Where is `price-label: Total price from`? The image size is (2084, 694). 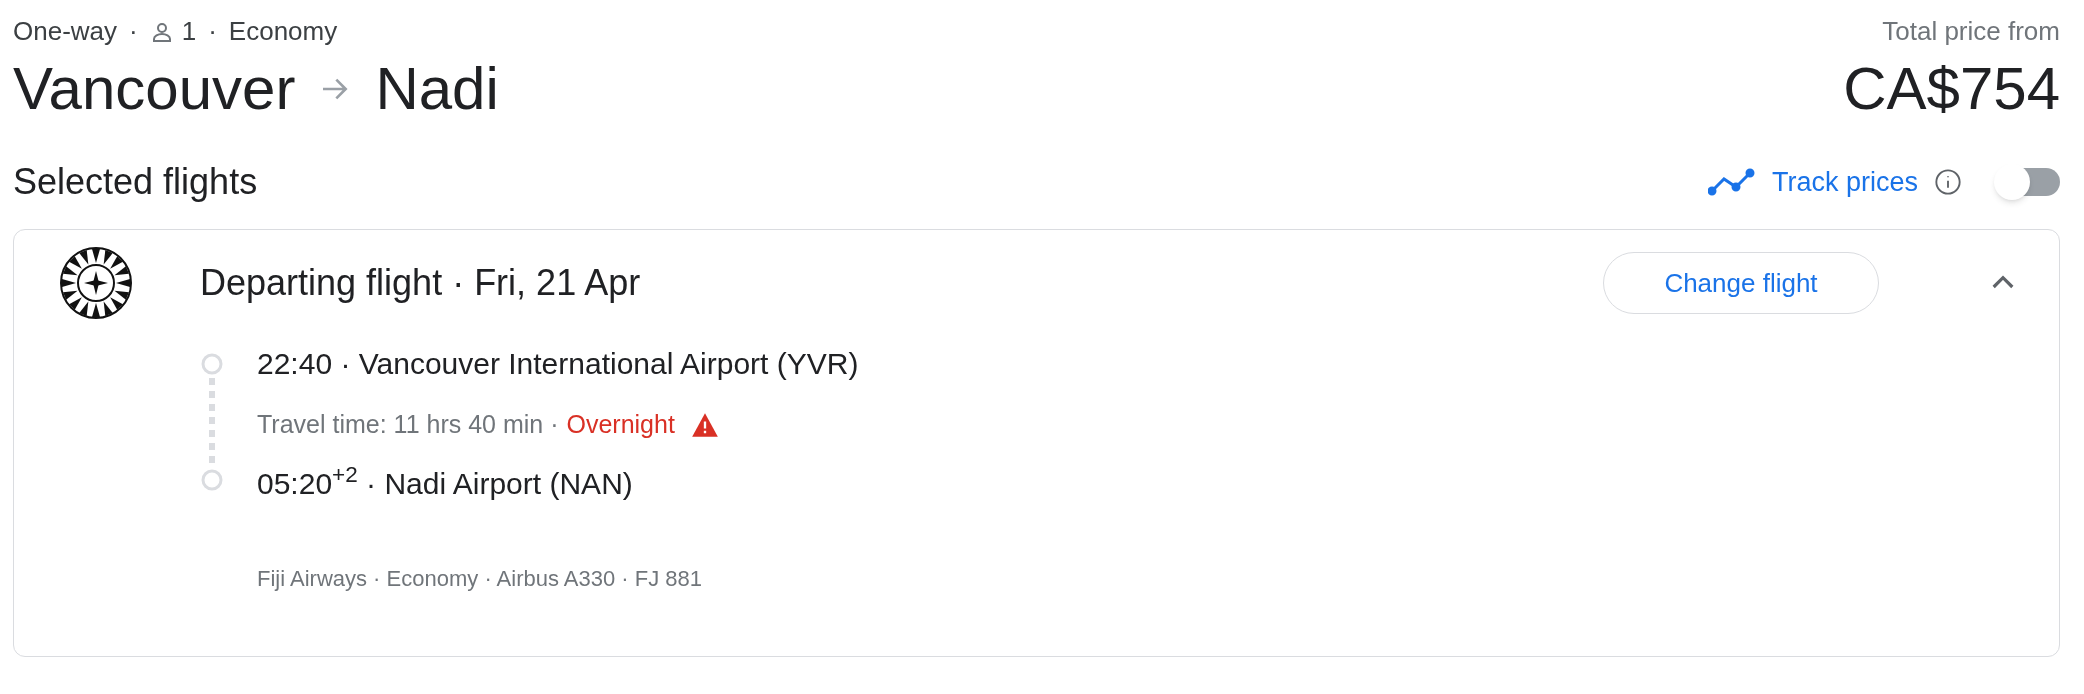
price-label: Total price from is located at coordinates (1971, 31).